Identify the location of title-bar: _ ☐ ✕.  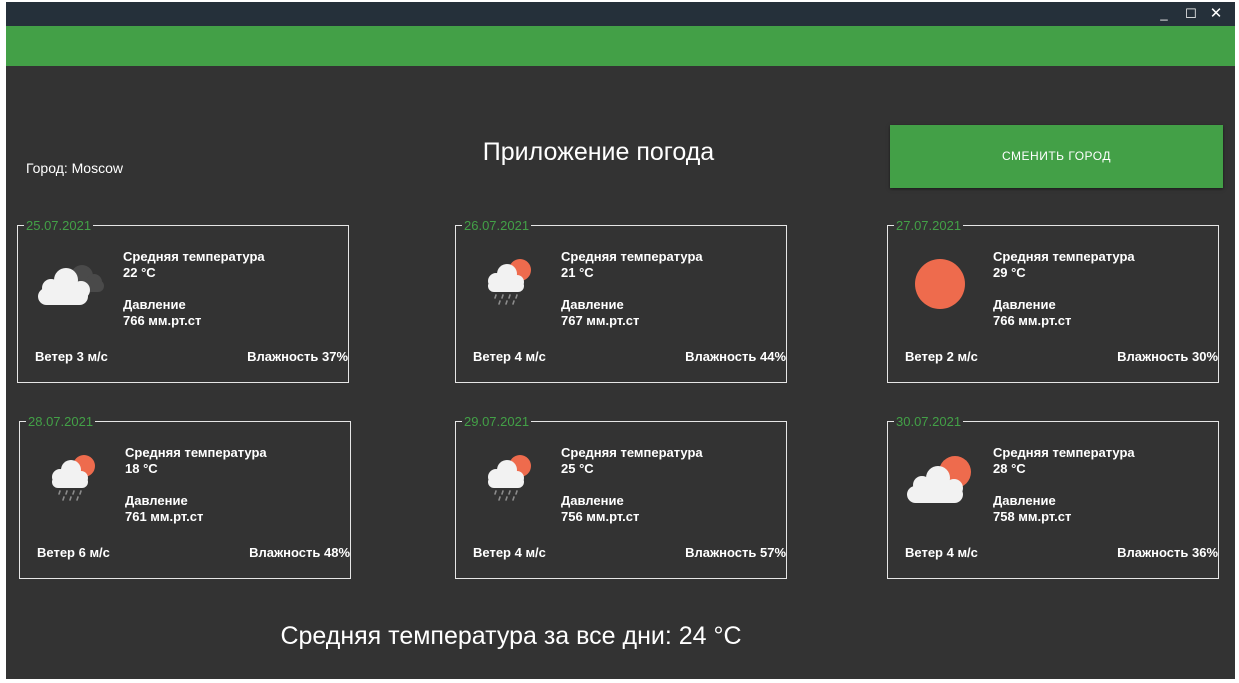
(620, 14).